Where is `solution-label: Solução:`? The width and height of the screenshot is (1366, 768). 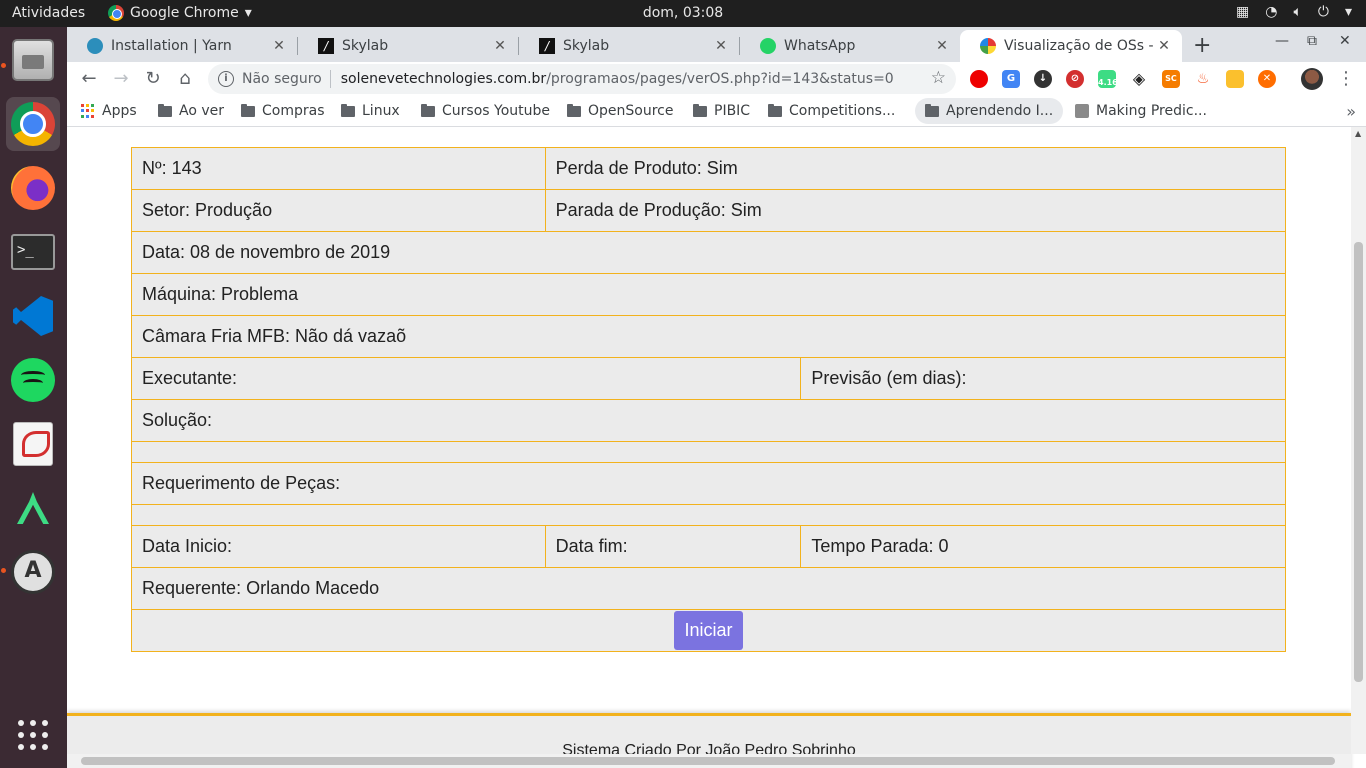
solution-label: Solução: is located at coordinates (708, 420).